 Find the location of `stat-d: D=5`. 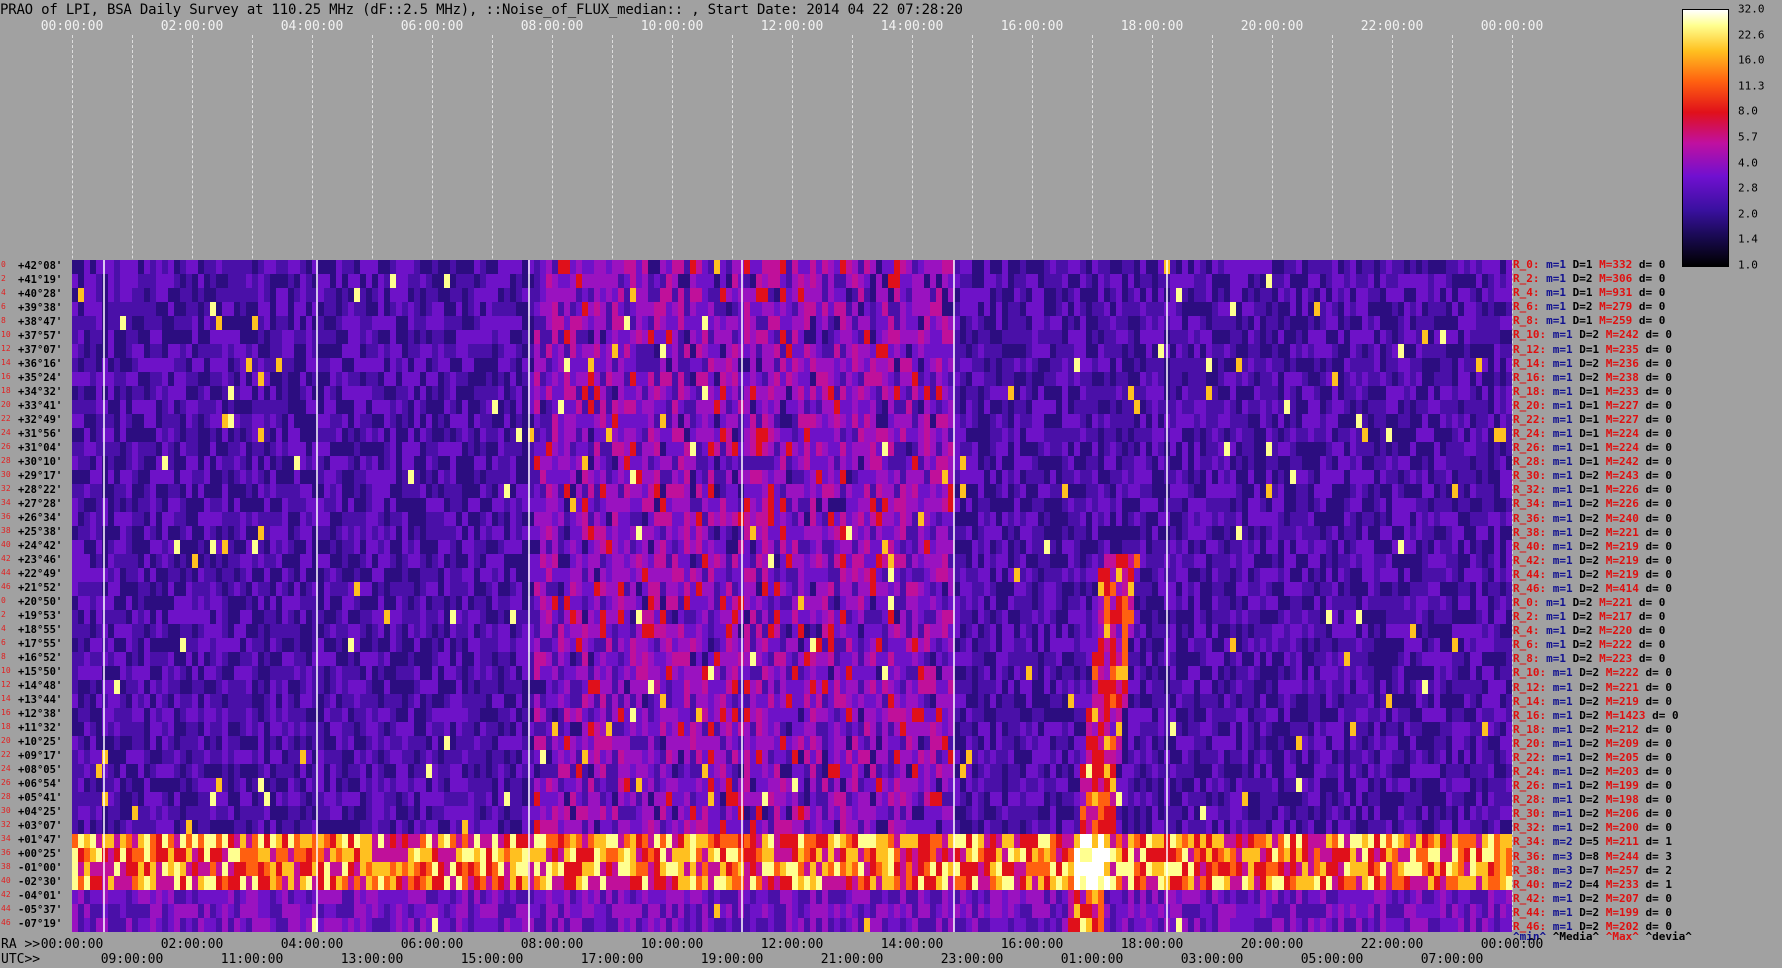

stat-d: D=5 is located at coordinates (1592, 842).